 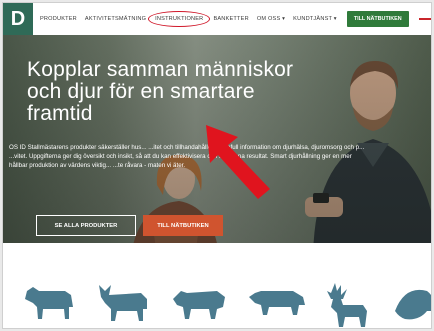 What do you see at coordinates (238, 162) in the screenshot?
I see `annotation-arrow-icon` at bounding box center [238, 162].